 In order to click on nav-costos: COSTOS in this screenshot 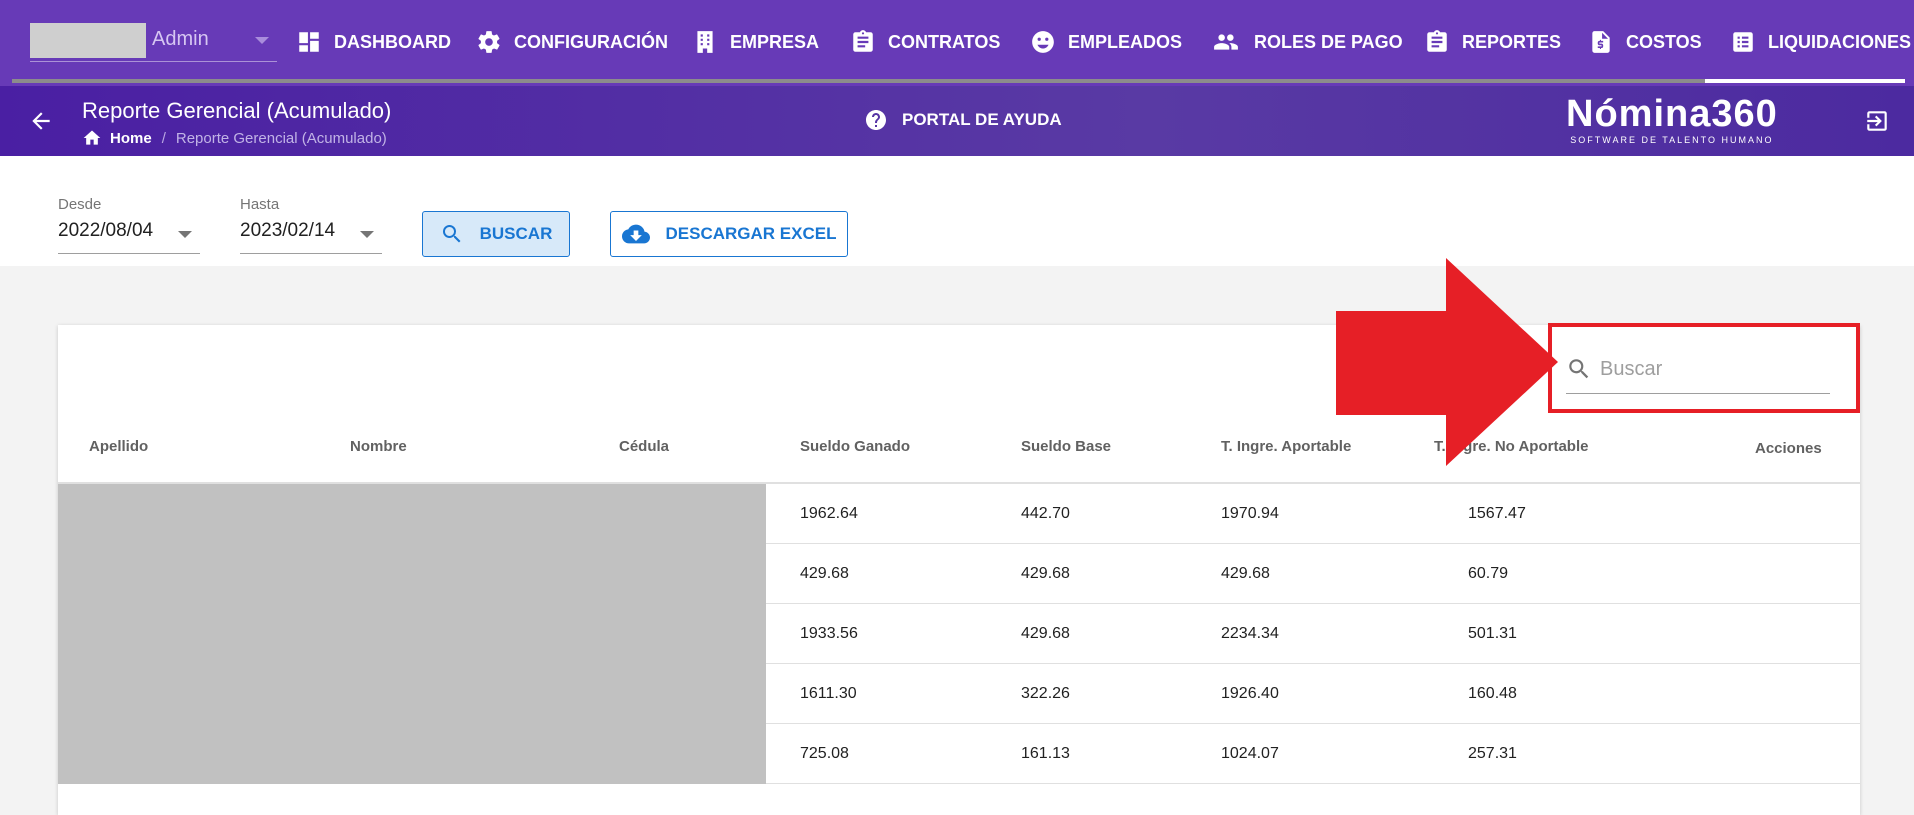, I will do `click(1645, 42)`.